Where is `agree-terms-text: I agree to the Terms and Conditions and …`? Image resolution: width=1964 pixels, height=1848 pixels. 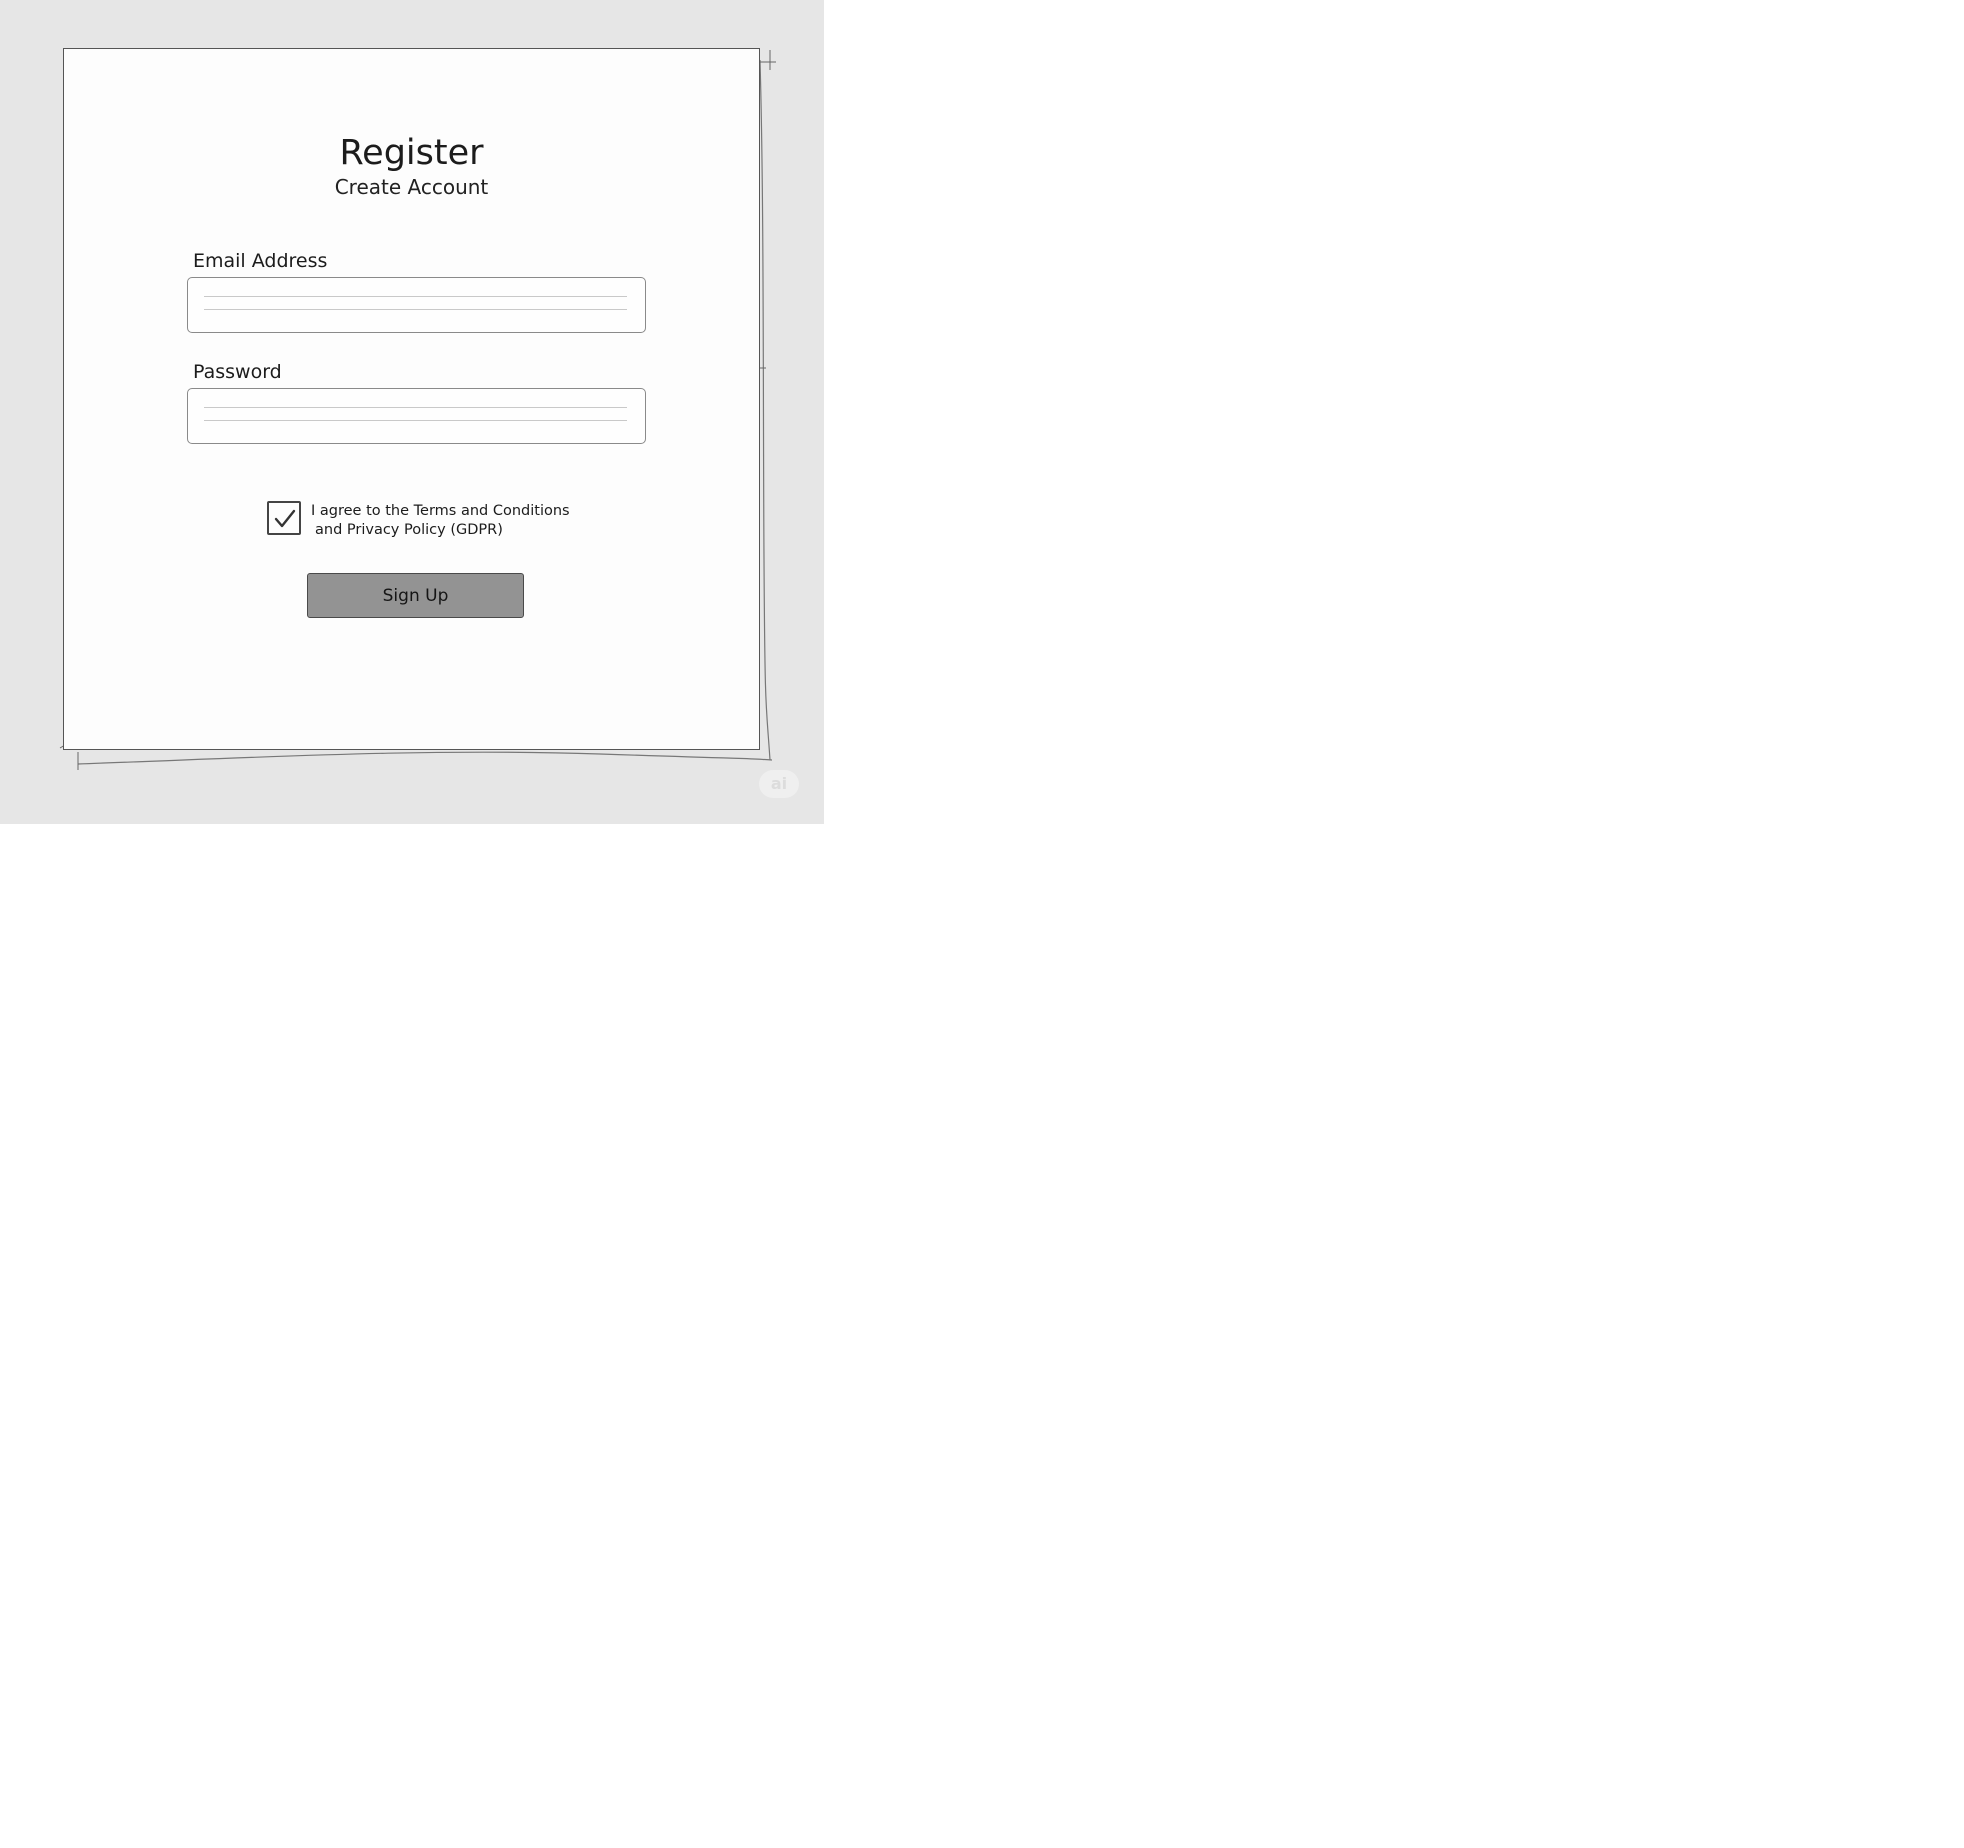 agree-terms-text: I agree to the Terms and Conditions and … is located at coordinates (456, 521).